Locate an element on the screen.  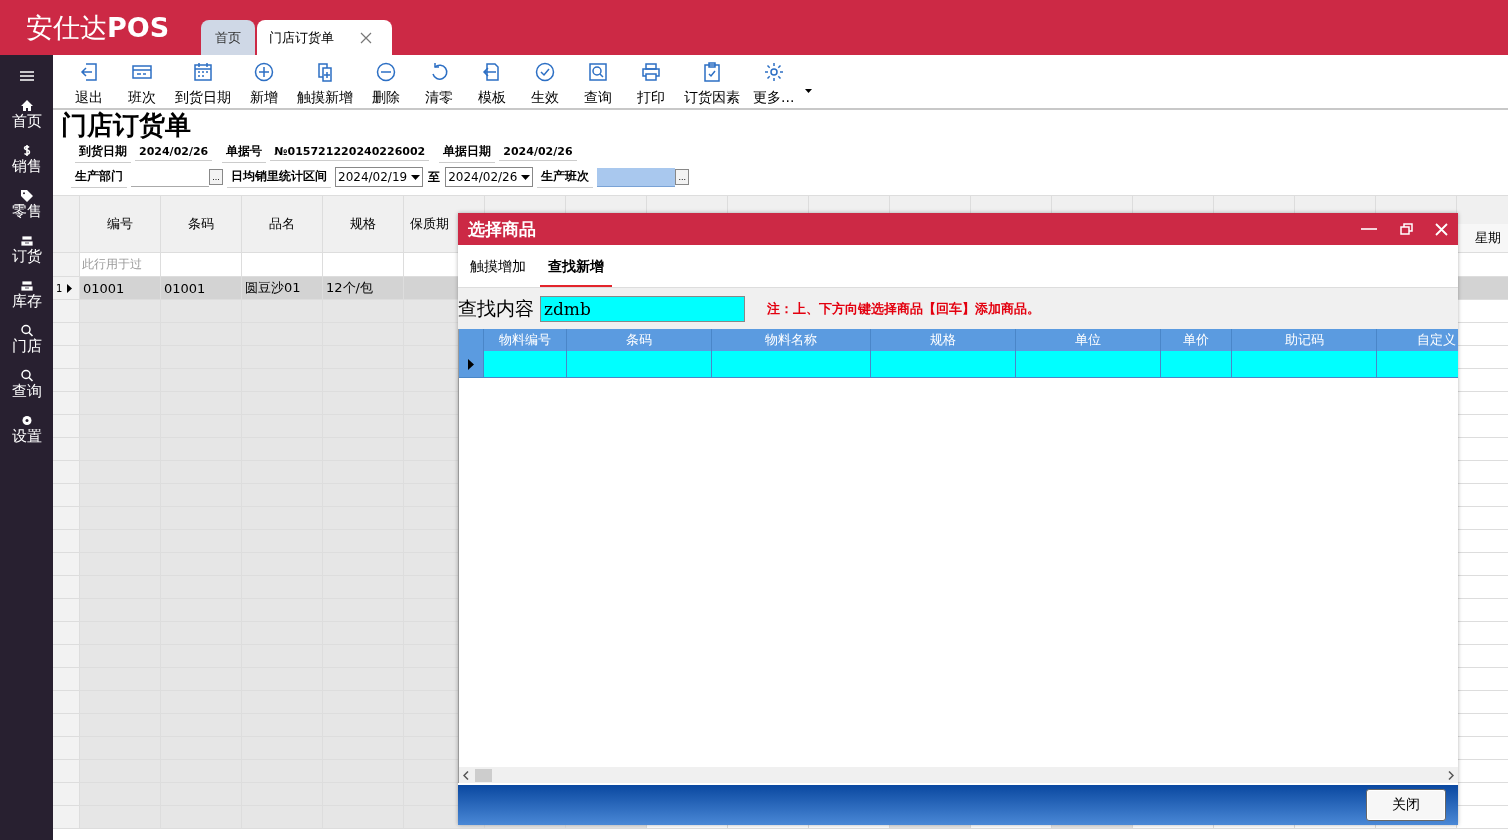
field-label: 单据日期 is located at coordinates (467, 152).